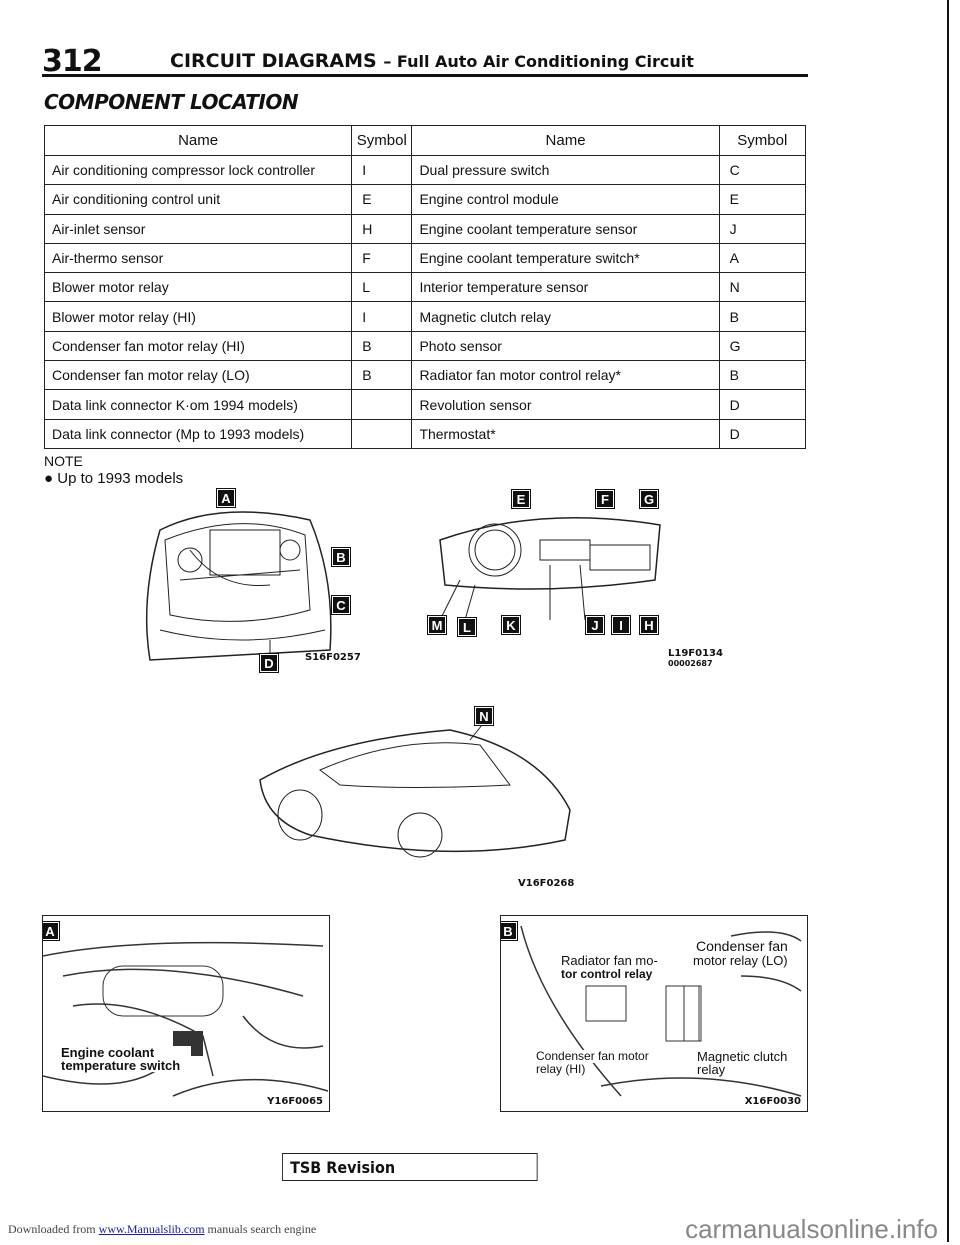 Image resolution: width=960 pixels, height=1245 pixels. What do you see at coordinates (198, 433) in the screenshot?
I see `component-name: Data link connector (Mp to 1993 models)` at bounding box center [198, 433].